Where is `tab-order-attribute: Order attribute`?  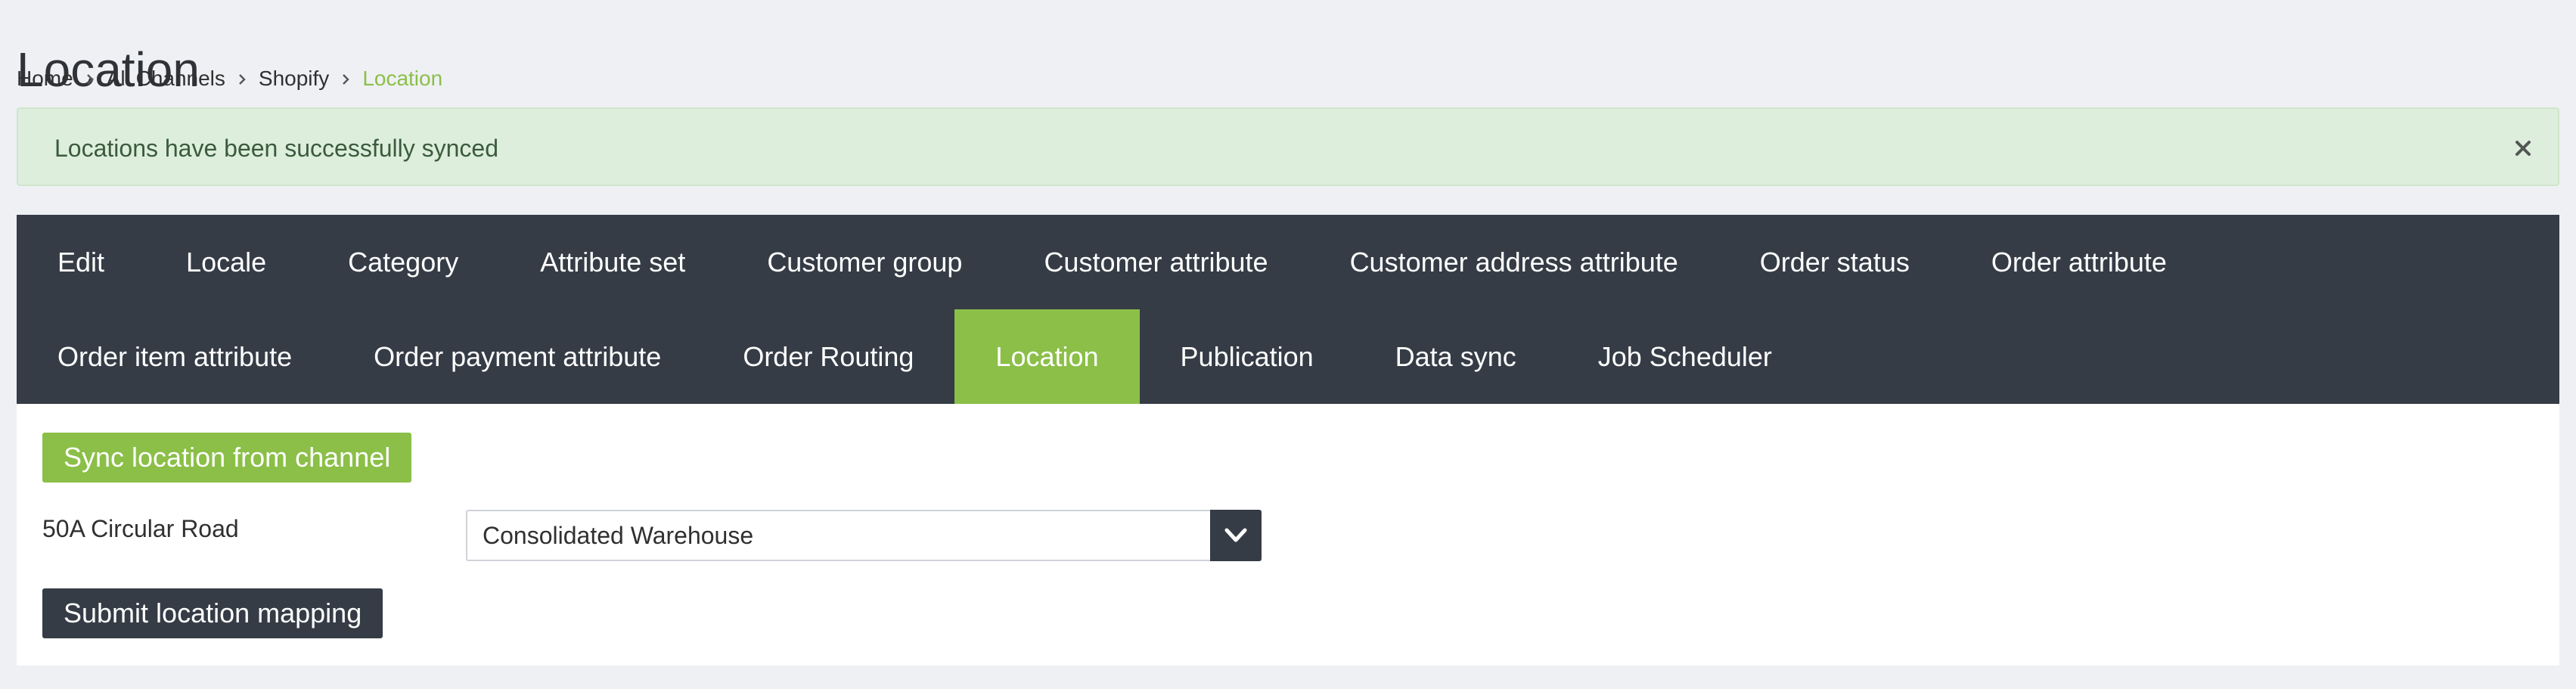
tab-order-attribute: Order attribute is located at coordinates (2079, 262).